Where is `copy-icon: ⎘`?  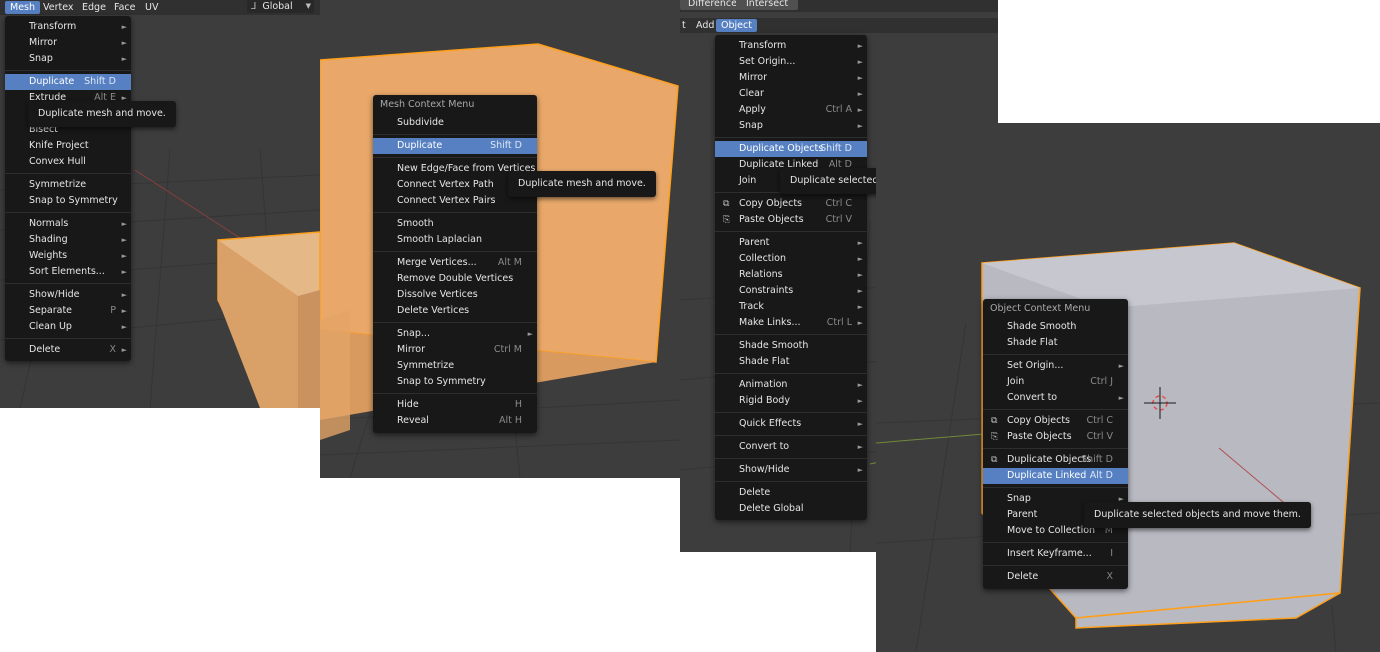 copy-icon: ⎘ is located at coordinates (727, 220).